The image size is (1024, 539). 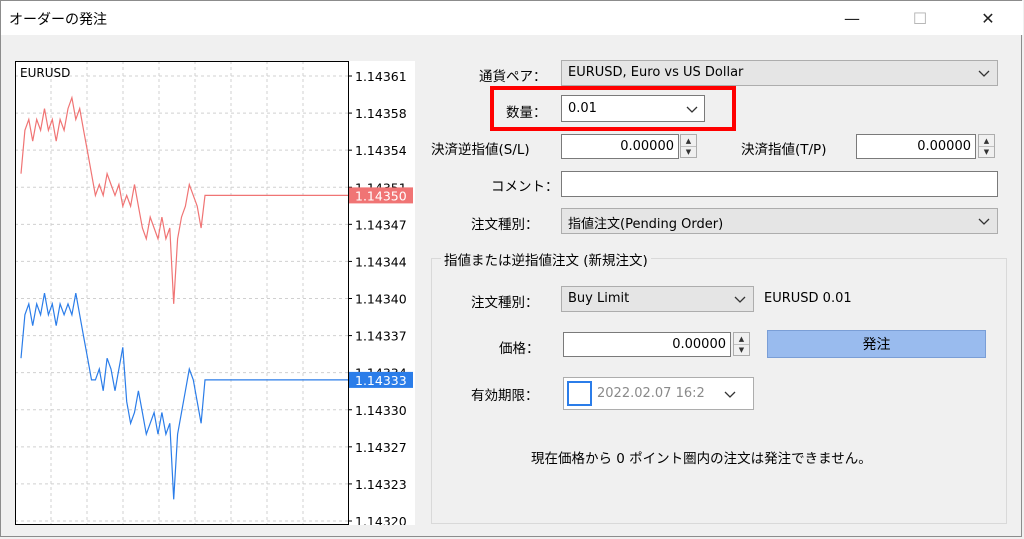 I want to click on y-tick-label: 1.14354, so click(x=381, y=150).